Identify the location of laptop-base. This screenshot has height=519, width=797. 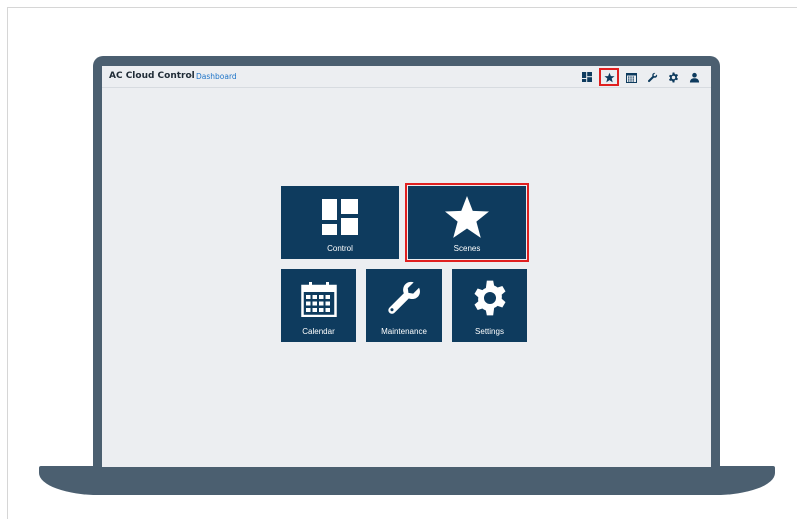
(407, 480).